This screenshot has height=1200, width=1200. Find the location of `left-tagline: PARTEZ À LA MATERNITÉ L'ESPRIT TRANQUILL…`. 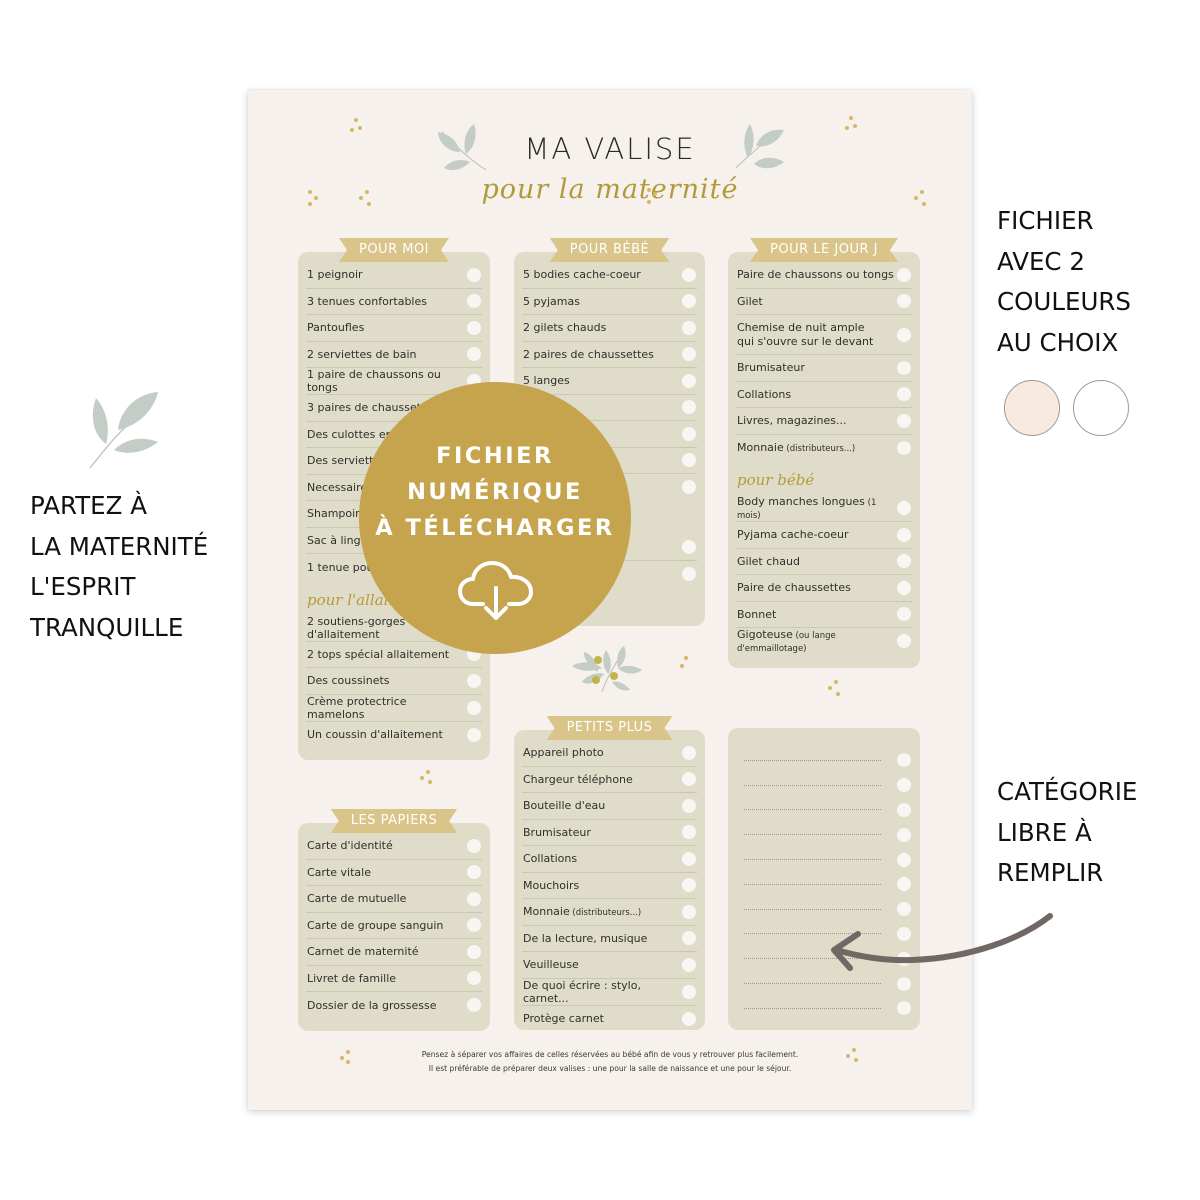

left-tagline: PARTEZ À LA MATERNITÉ L'ESPRIT TRANQUILL… is located at coordinates (119, 566).